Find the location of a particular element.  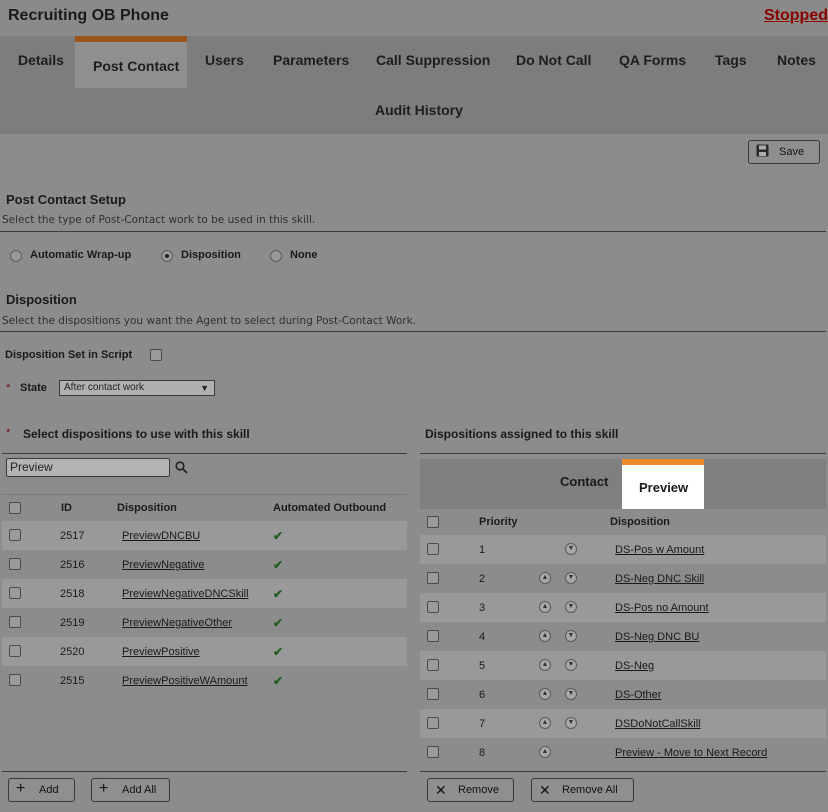

subtab-contact: Contact is located at coordinates (584, 481).